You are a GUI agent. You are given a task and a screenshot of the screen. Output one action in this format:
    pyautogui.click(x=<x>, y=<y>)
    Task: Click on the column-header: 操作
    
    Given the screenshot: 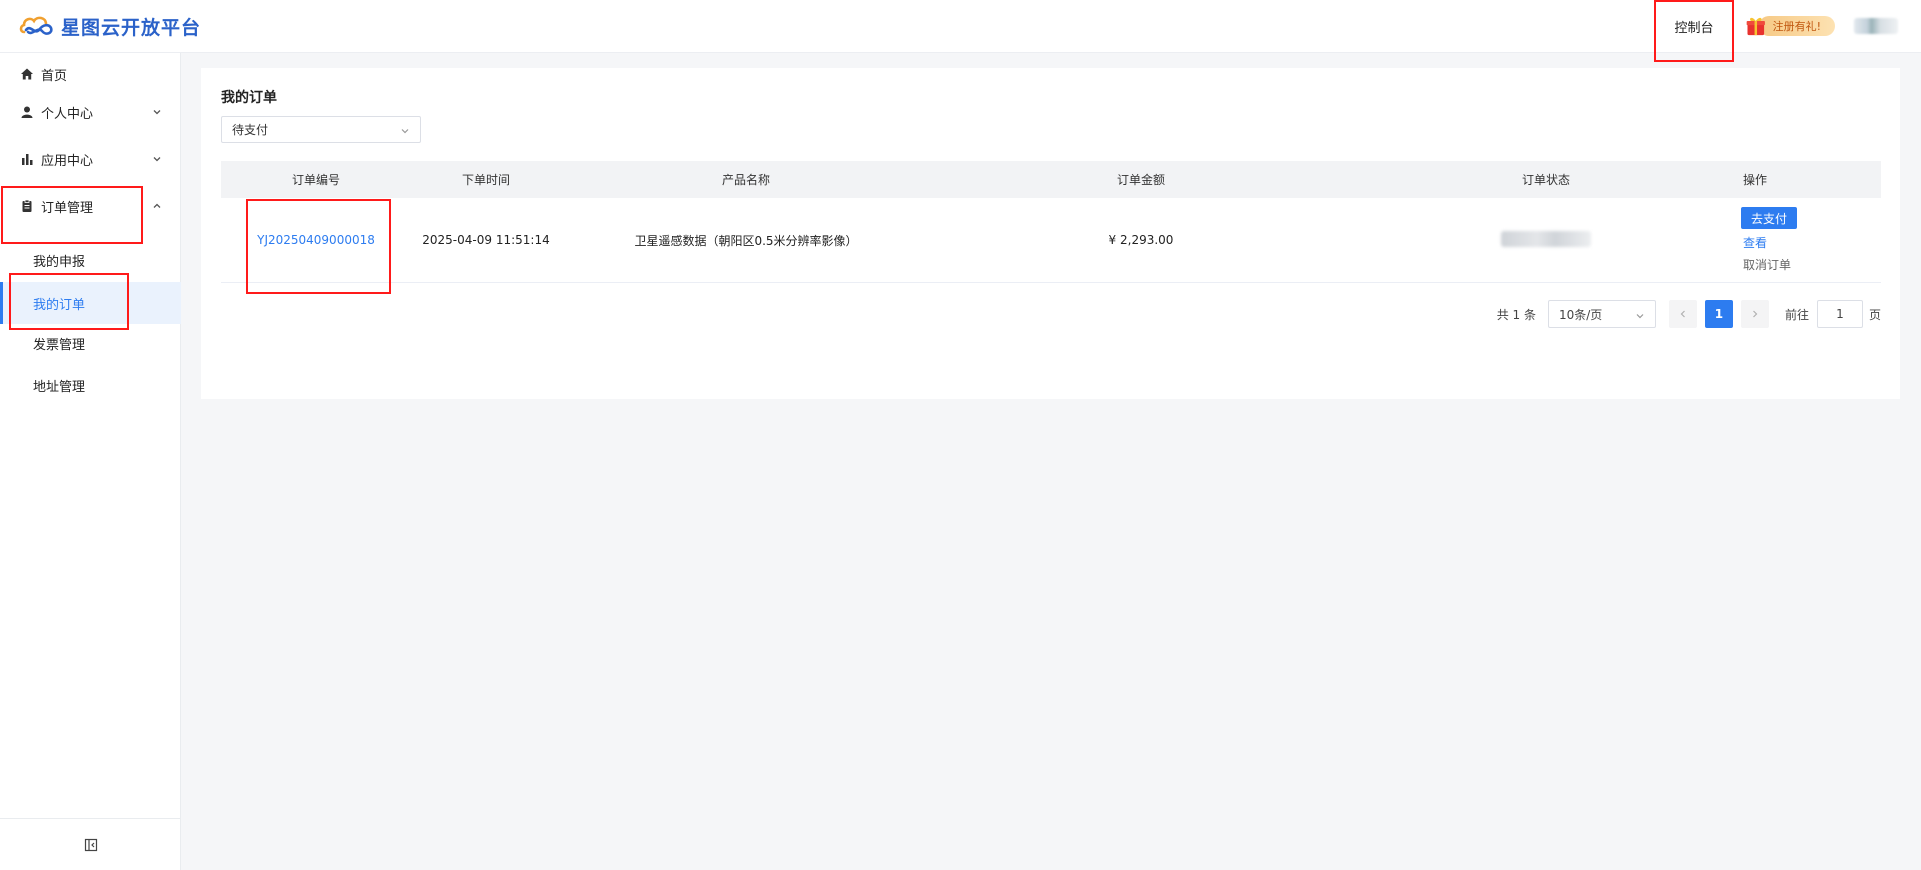 What is the action you would take?
    pyautogui.click(x=1755, y=180)
    